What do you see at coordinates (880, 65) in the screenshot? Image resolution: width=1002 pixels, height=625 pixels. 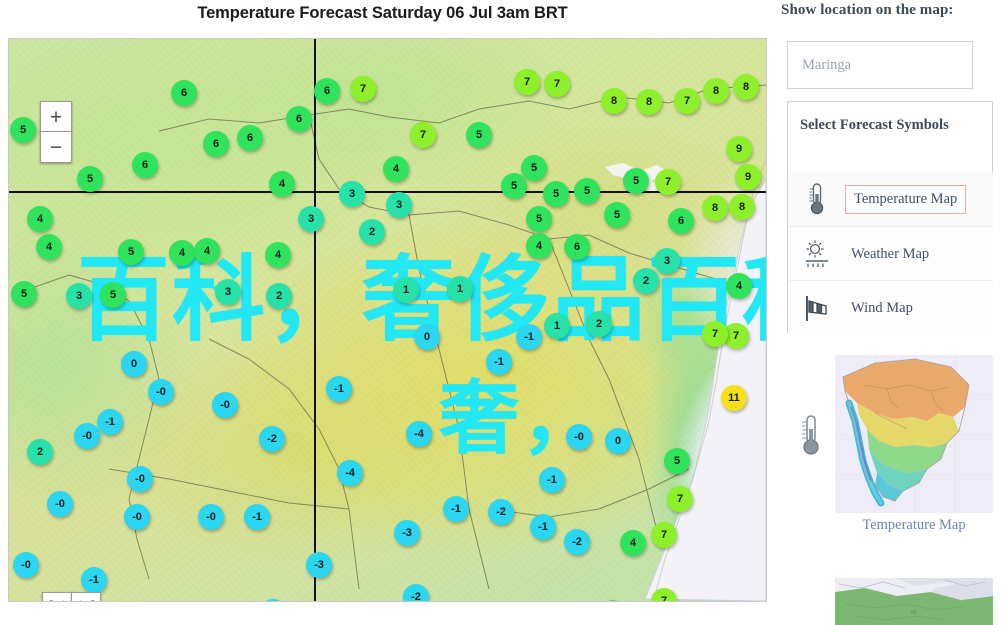 I see `location-search-input` at bounding box center [880, 65].